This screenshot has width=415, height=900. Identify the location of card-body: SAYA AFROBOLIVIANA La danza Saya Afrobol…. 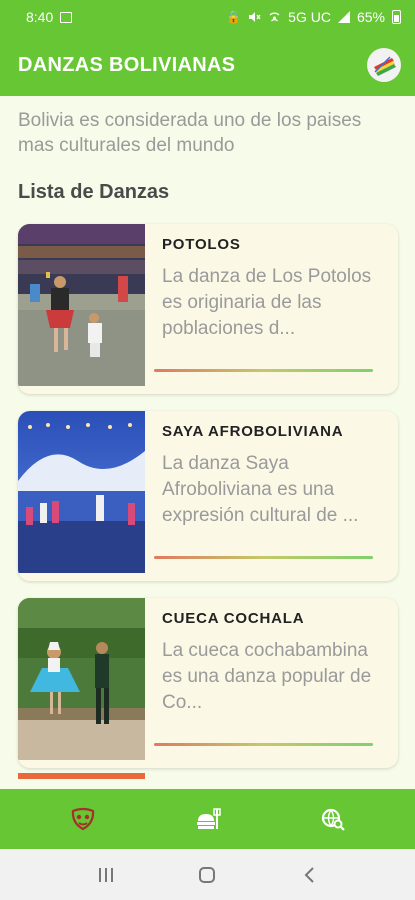
(271, 496).